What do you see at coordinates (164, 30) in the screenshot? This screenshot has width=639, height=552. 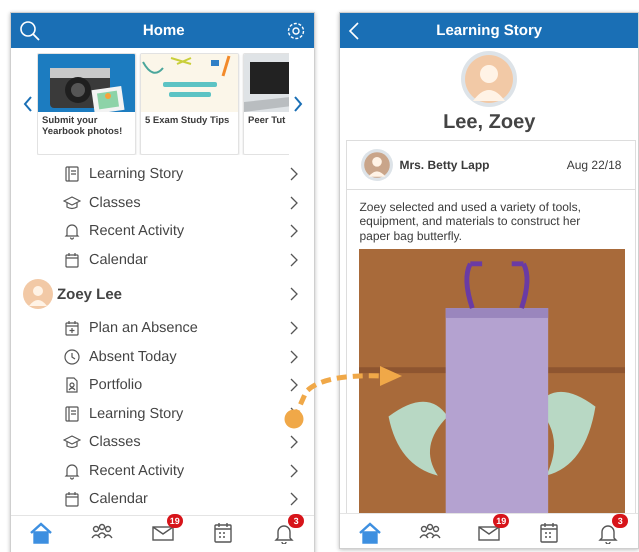 I see `screen-title: Home` at bounding box center [164, 30].